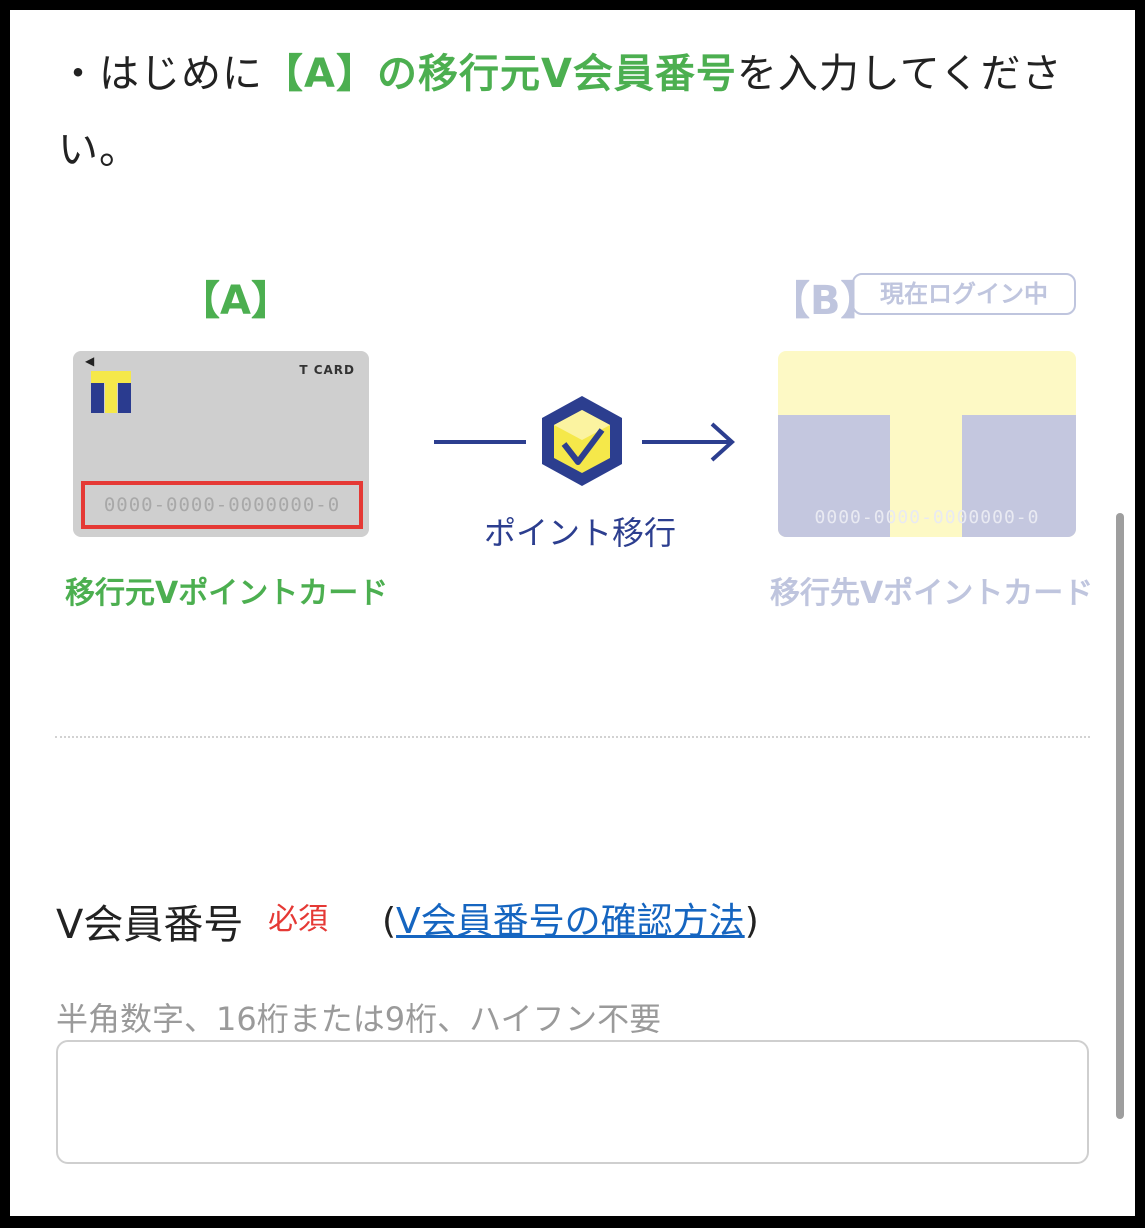 This screenshot has width=1145, height=1228. What do you see at coordinates (927, 517) in the screenshot?
I see `destination-card-number: 0000-0000-0000000-0` at bounding box center [927, 517].